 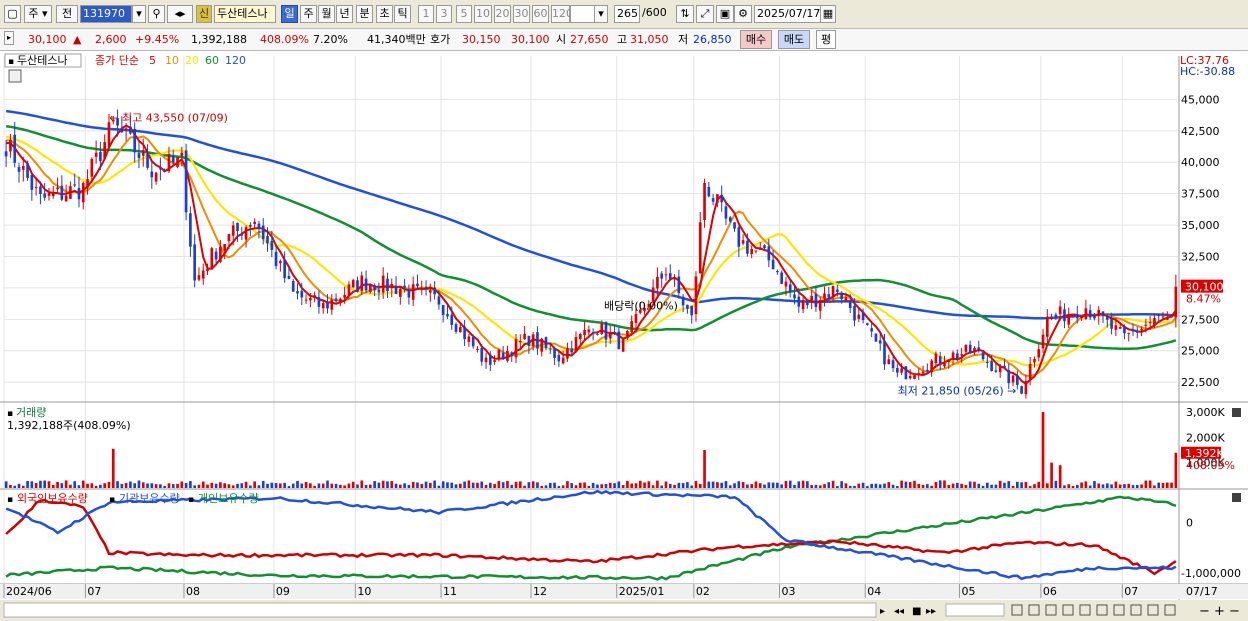 What do you see at coordinates (828, 14) in the screenshot?
I see `calendar-icon: ▦` at bounding box center [828, 14].